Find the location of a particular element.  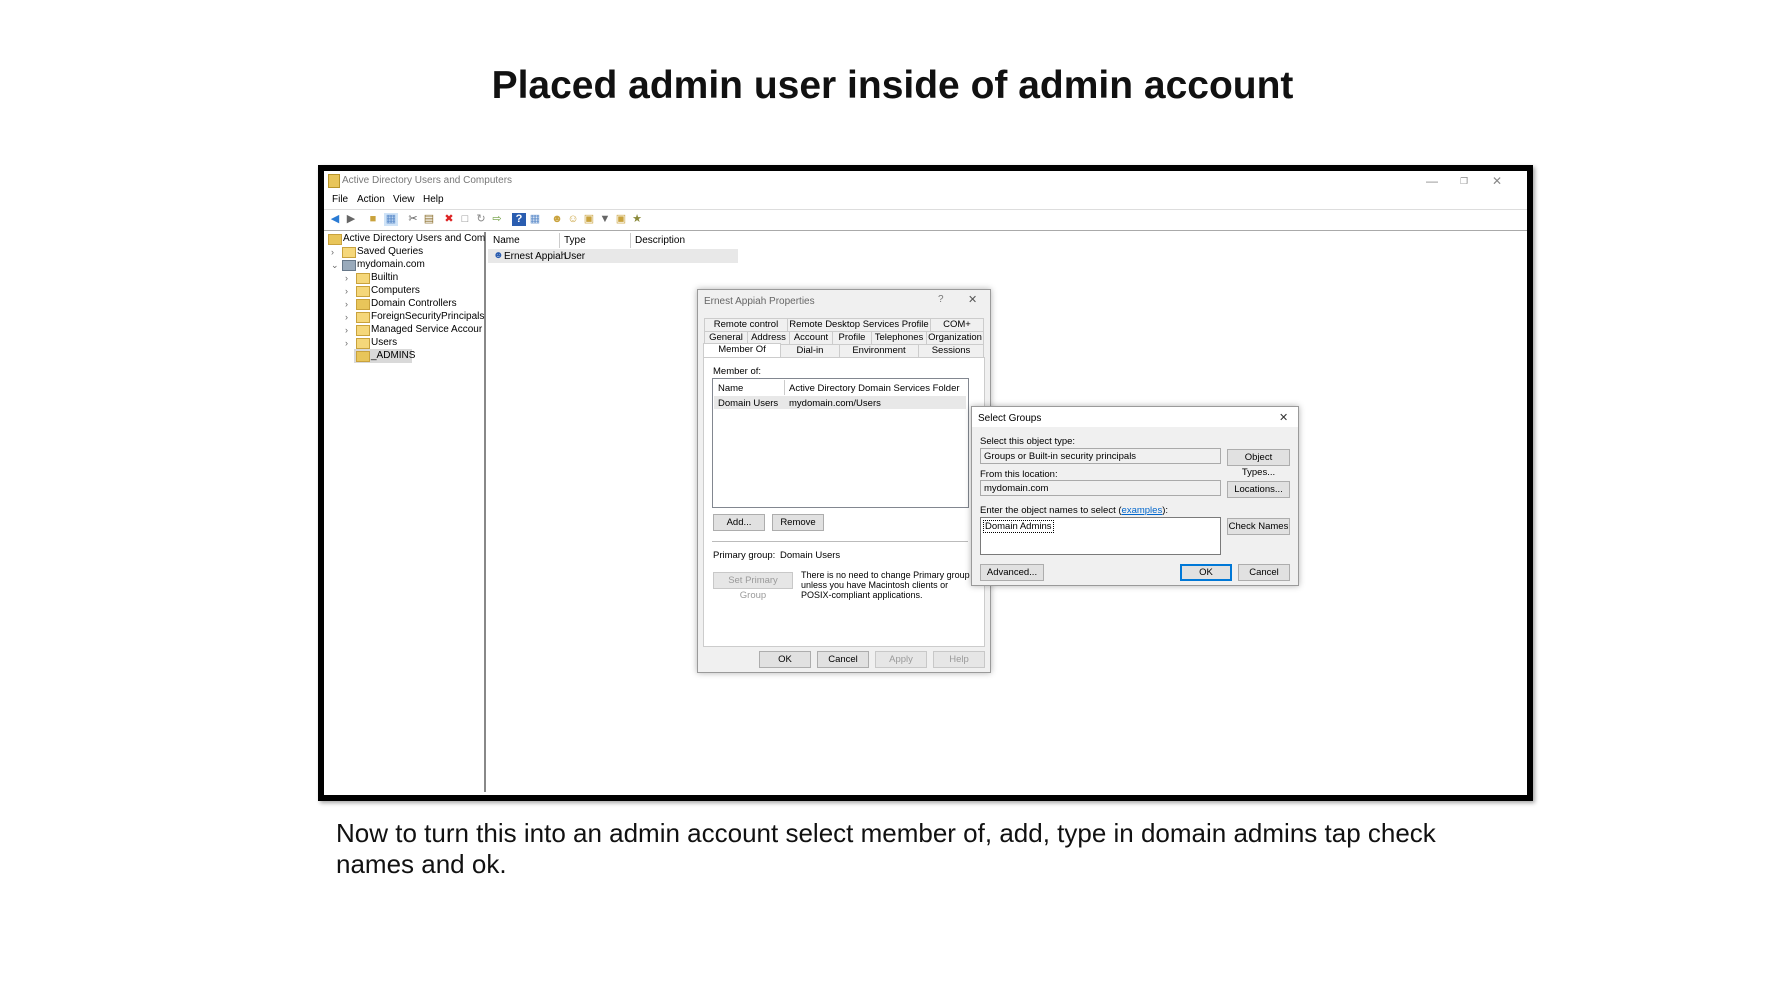

object-type-field: Groups or Built-in security principals is located at coordinates (1100, 456).